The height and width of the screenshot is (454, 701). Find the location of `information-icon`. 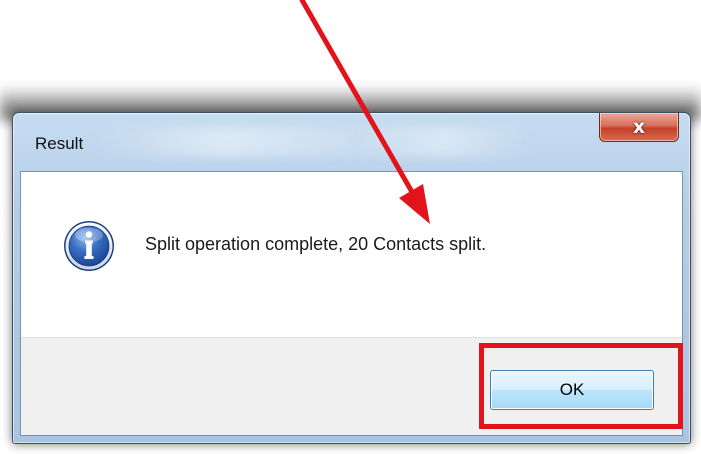

information-icon is located at coordinates (89, 246).